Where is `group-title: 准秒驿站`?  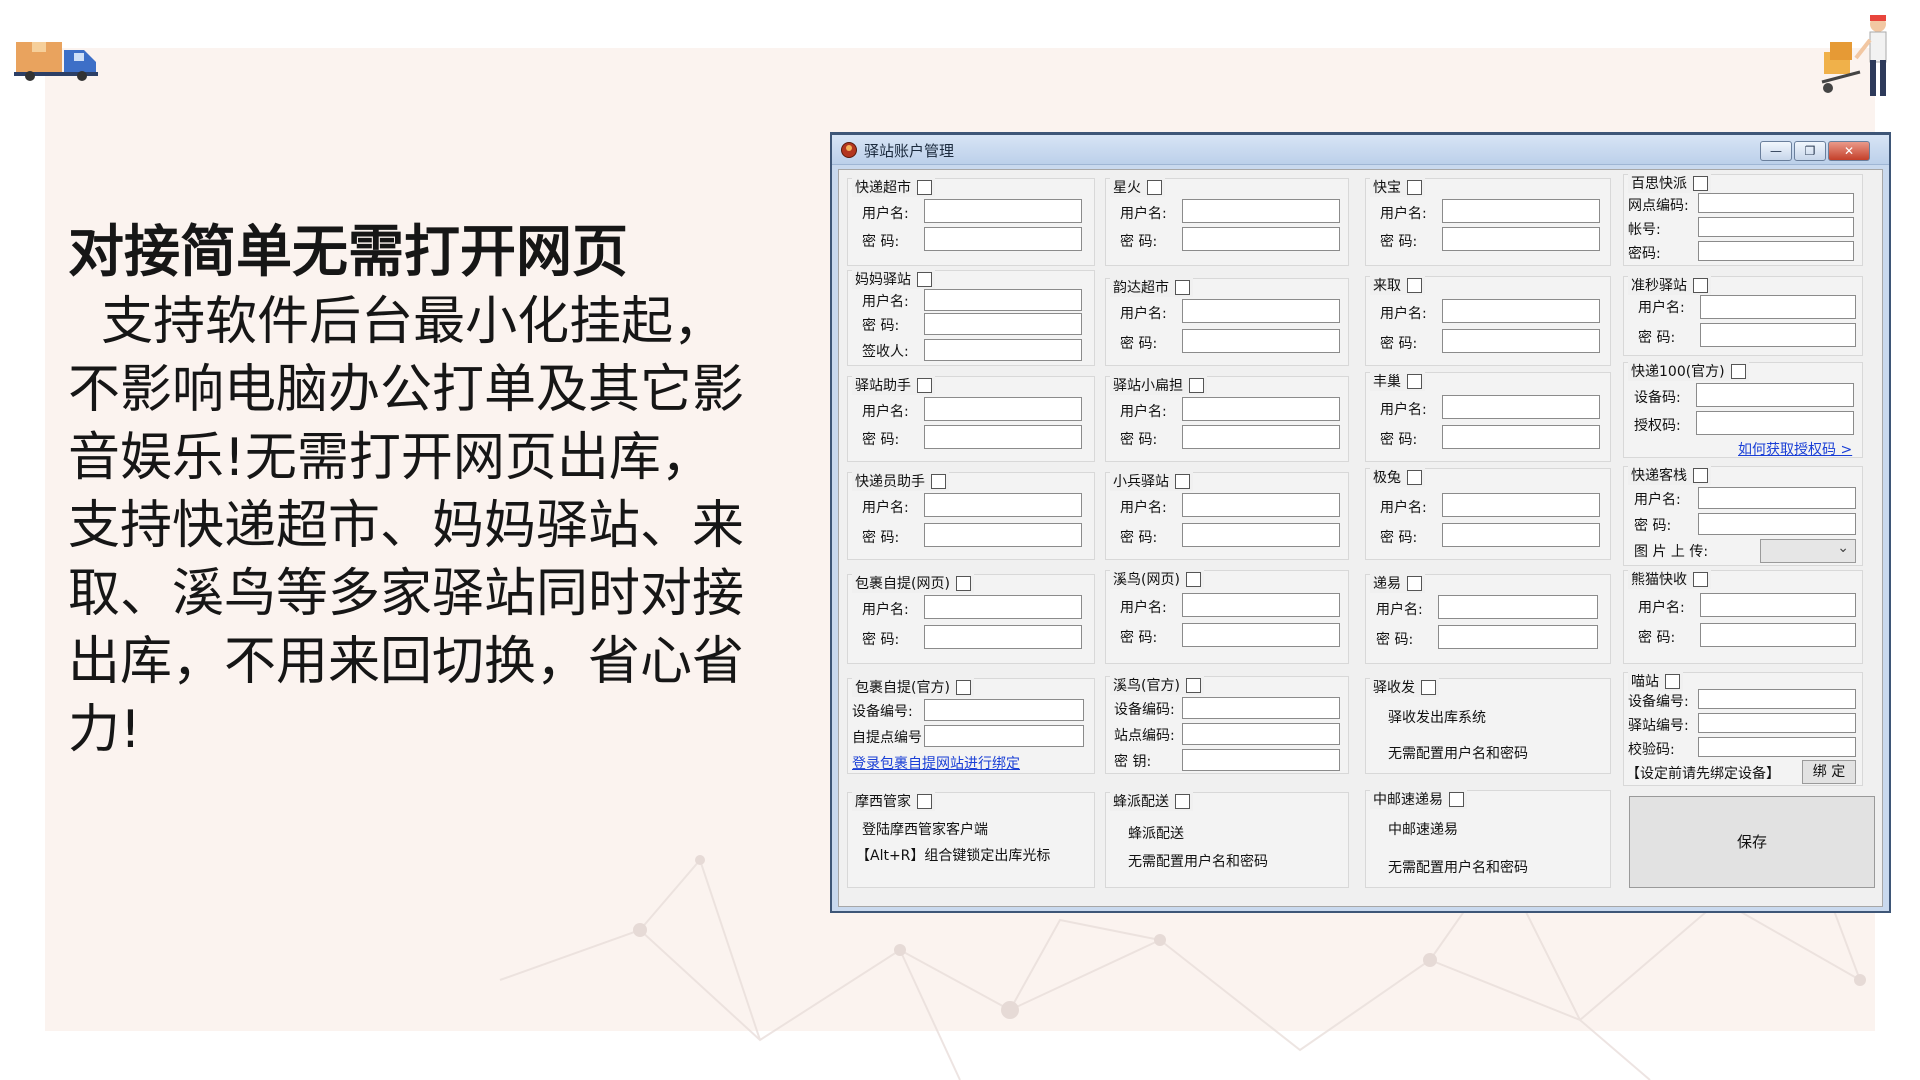
group-title: 准秒驿站 is located at coordinates (1669, 285).